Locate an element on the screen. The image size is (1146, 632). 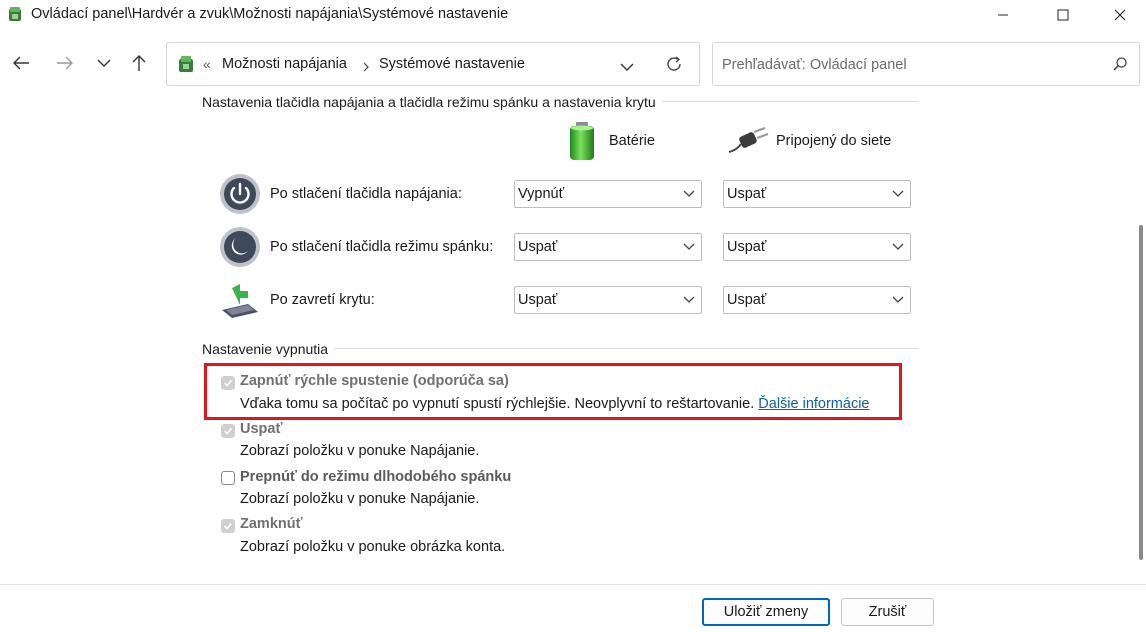
sleep-option-description: Zobrazí položku v ponuke Napájanie. is located at coordinates (360, 451).